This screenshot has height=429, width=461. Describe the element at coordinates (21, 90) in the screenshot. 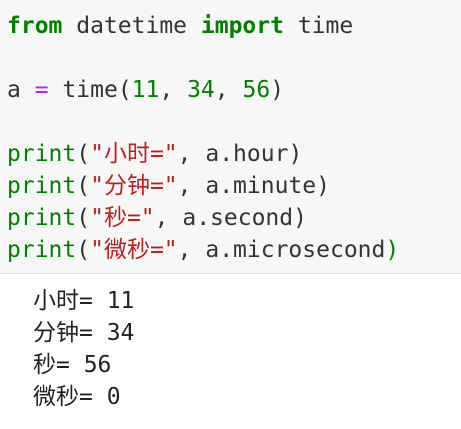

I see `variable-a: a` at that location.